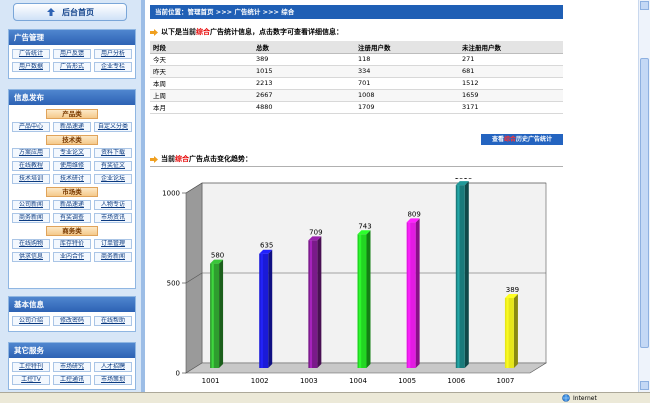 This screenshot has height=403, width=650. Describe the element at coordinates (72, 379) in the screenshot. I see `sidebar-link: 工控通讯` at that location.